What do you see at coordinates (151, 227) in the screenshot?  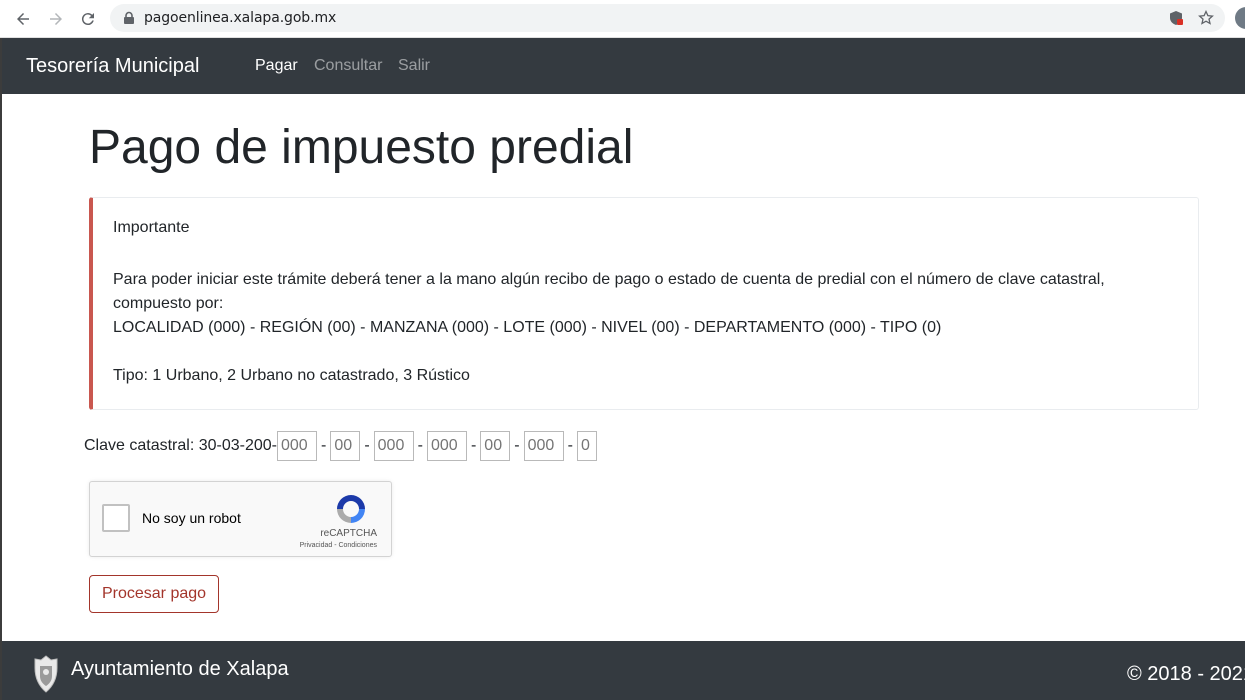 I see `callout-heading: Importante` at bounding box center [151, 227].